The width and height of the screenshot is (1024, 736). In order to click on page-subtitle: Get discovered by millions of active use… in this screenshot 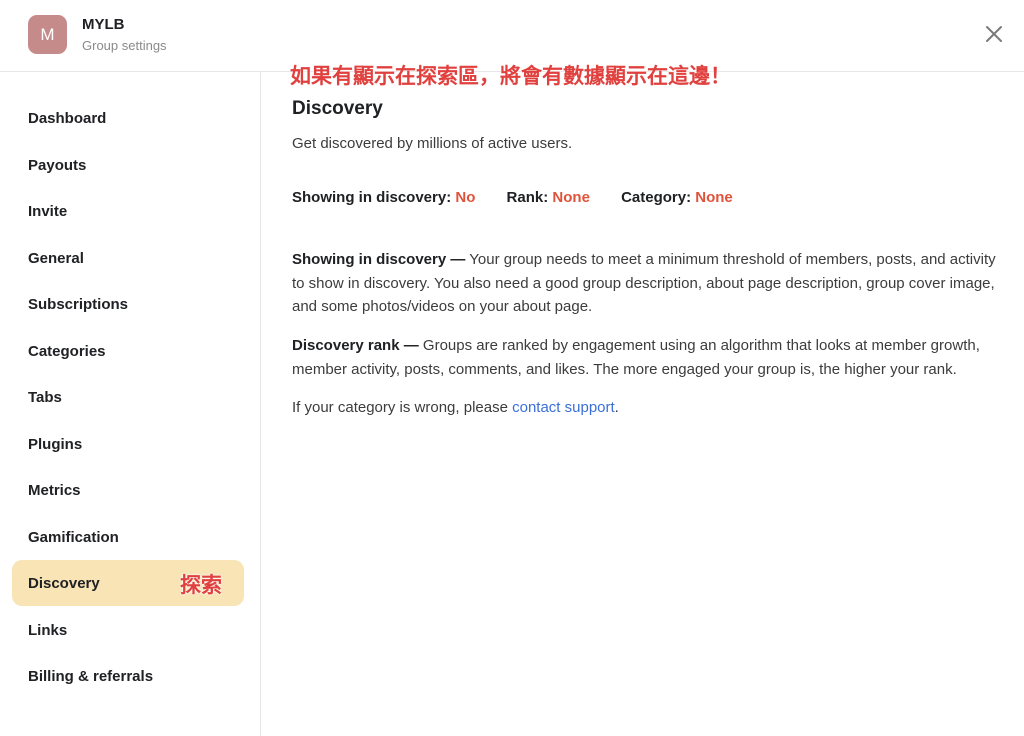, I will do `click(432, 143)`.